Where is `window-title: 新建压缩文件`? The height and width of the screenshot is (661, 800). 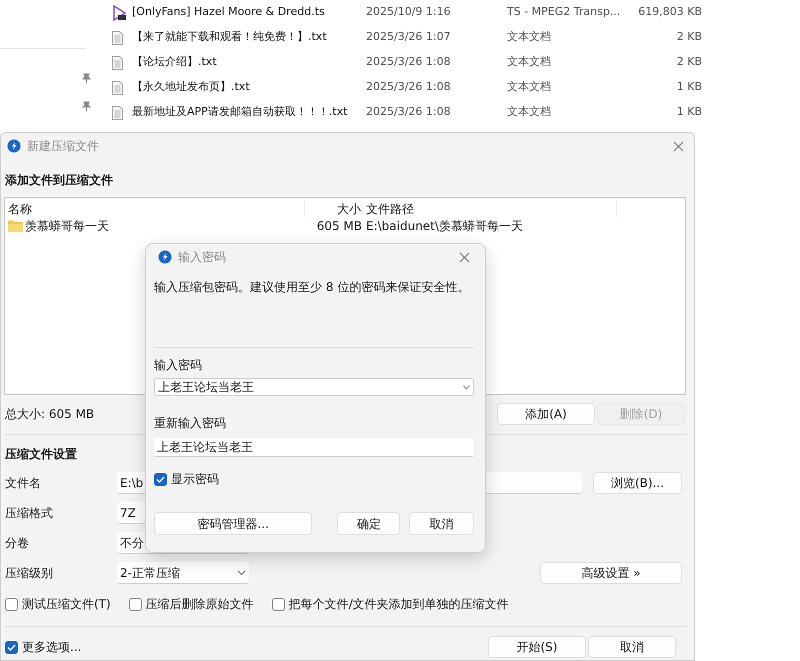 window-title: 新建压缩文件 is located at coordinates (63, 146).